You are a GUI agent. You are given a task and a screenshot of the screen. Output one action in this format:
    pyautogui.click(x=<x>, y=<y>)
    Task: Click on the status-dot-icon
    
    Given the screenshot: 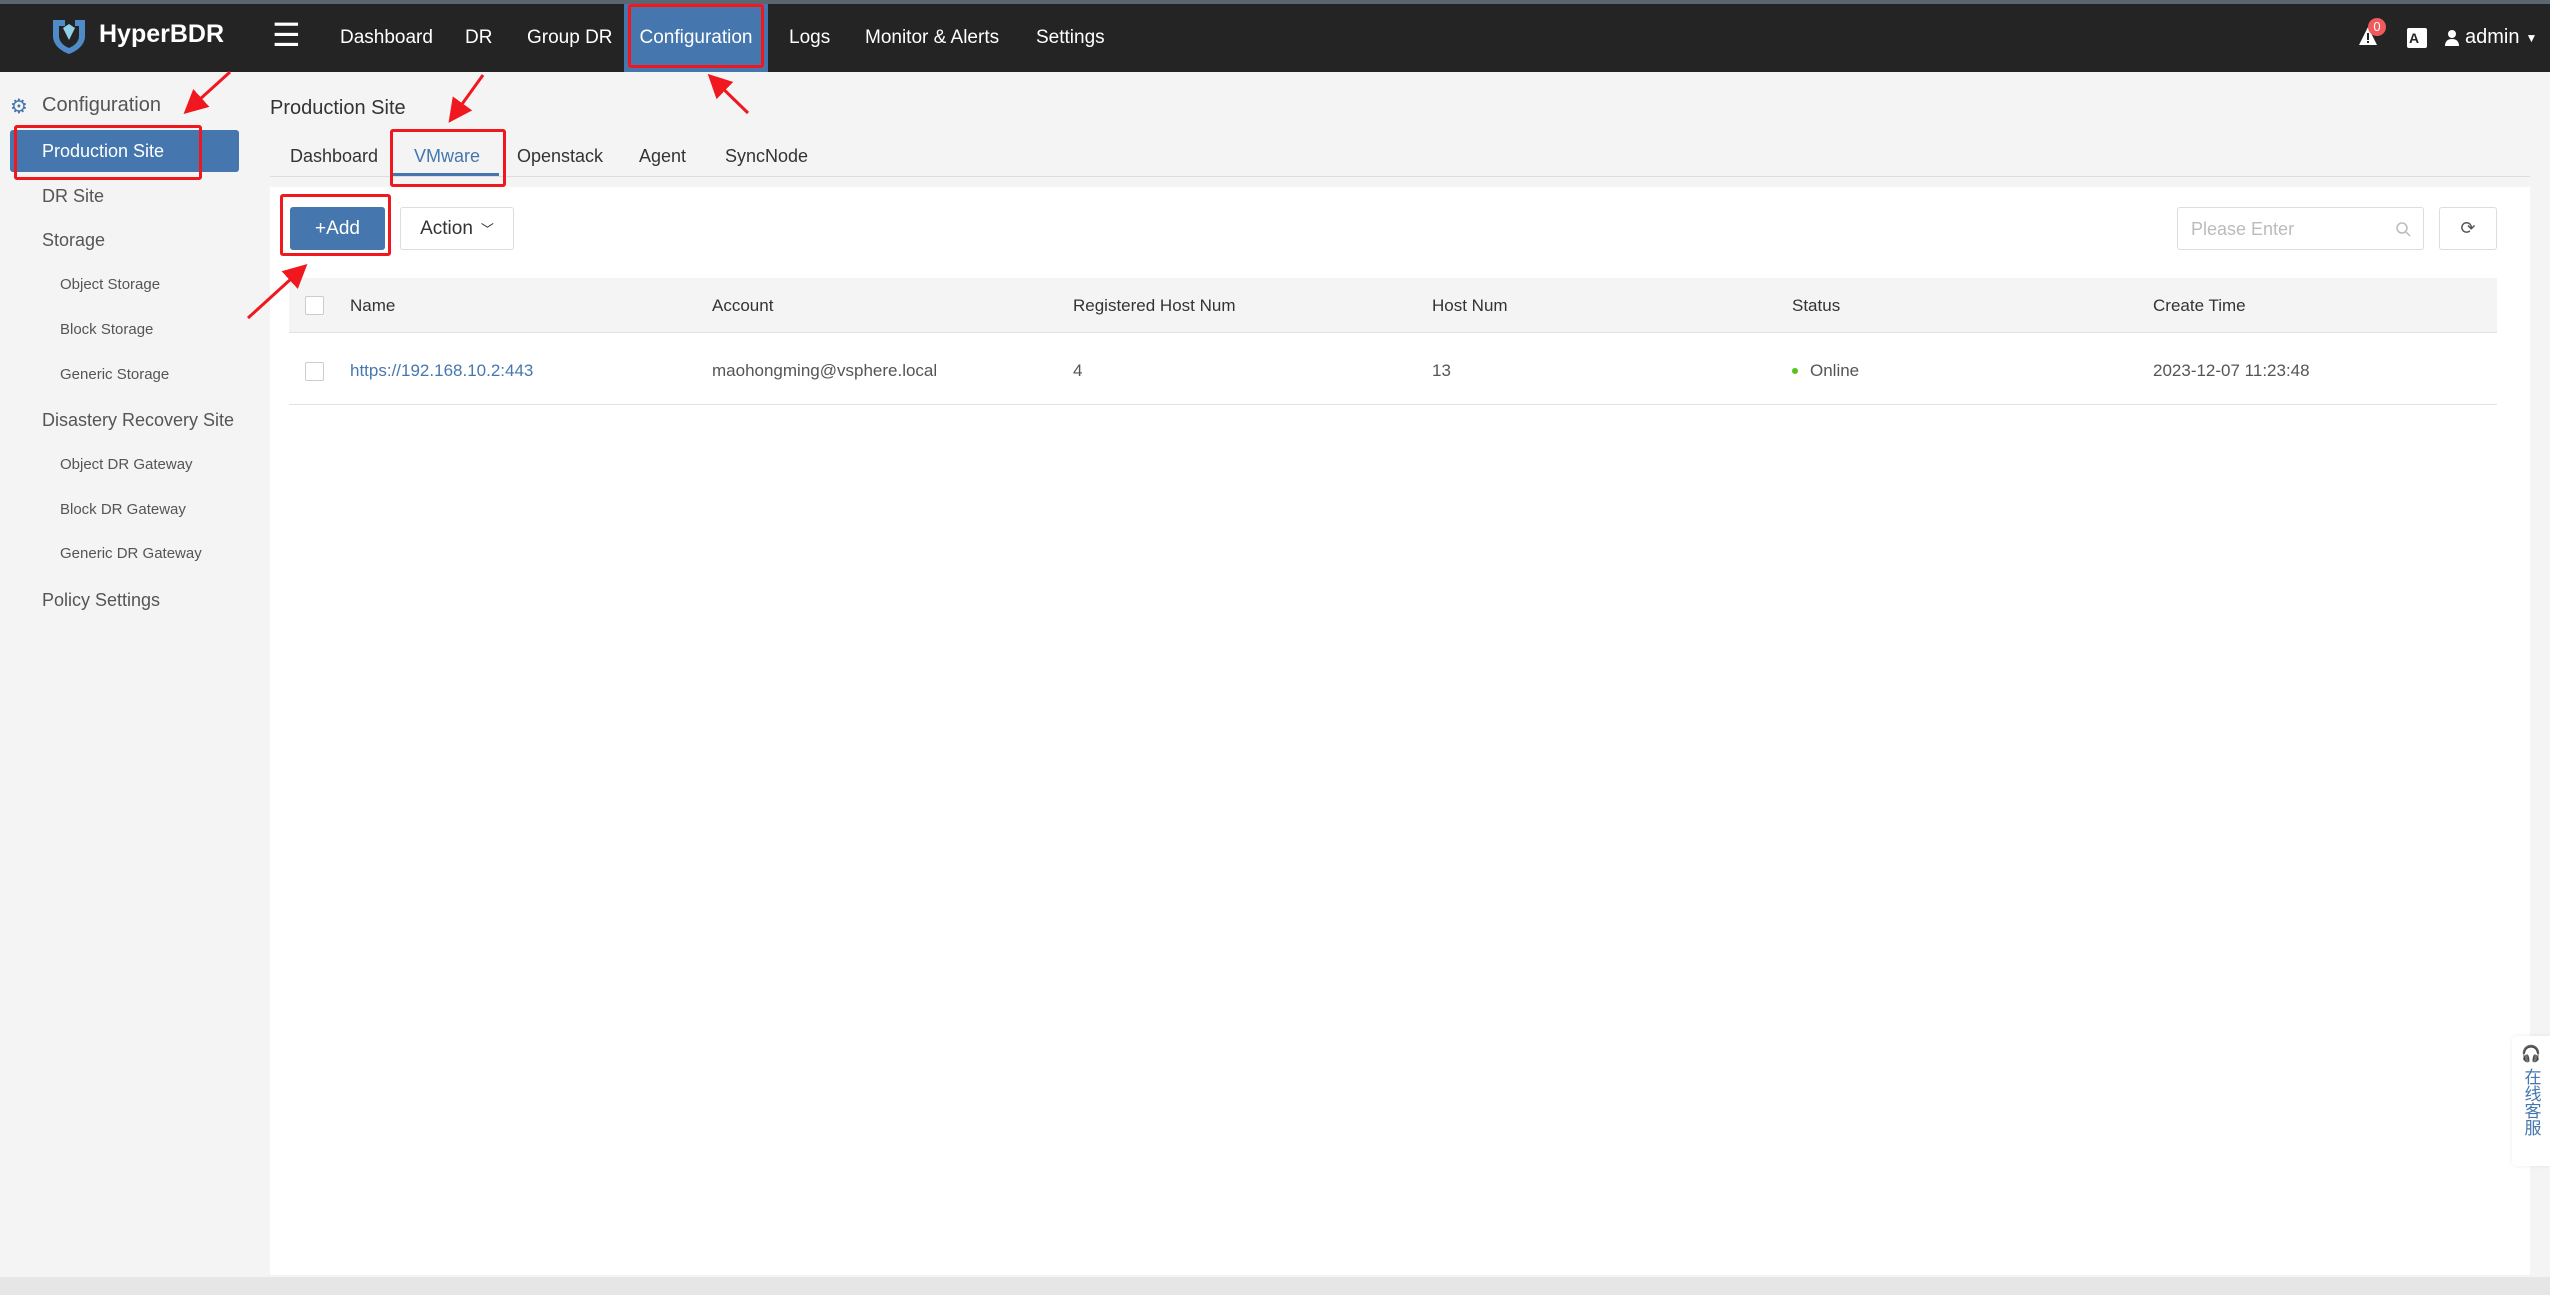 What is the action you would take?
    pyautogui.click(x=1795, y=371)
    